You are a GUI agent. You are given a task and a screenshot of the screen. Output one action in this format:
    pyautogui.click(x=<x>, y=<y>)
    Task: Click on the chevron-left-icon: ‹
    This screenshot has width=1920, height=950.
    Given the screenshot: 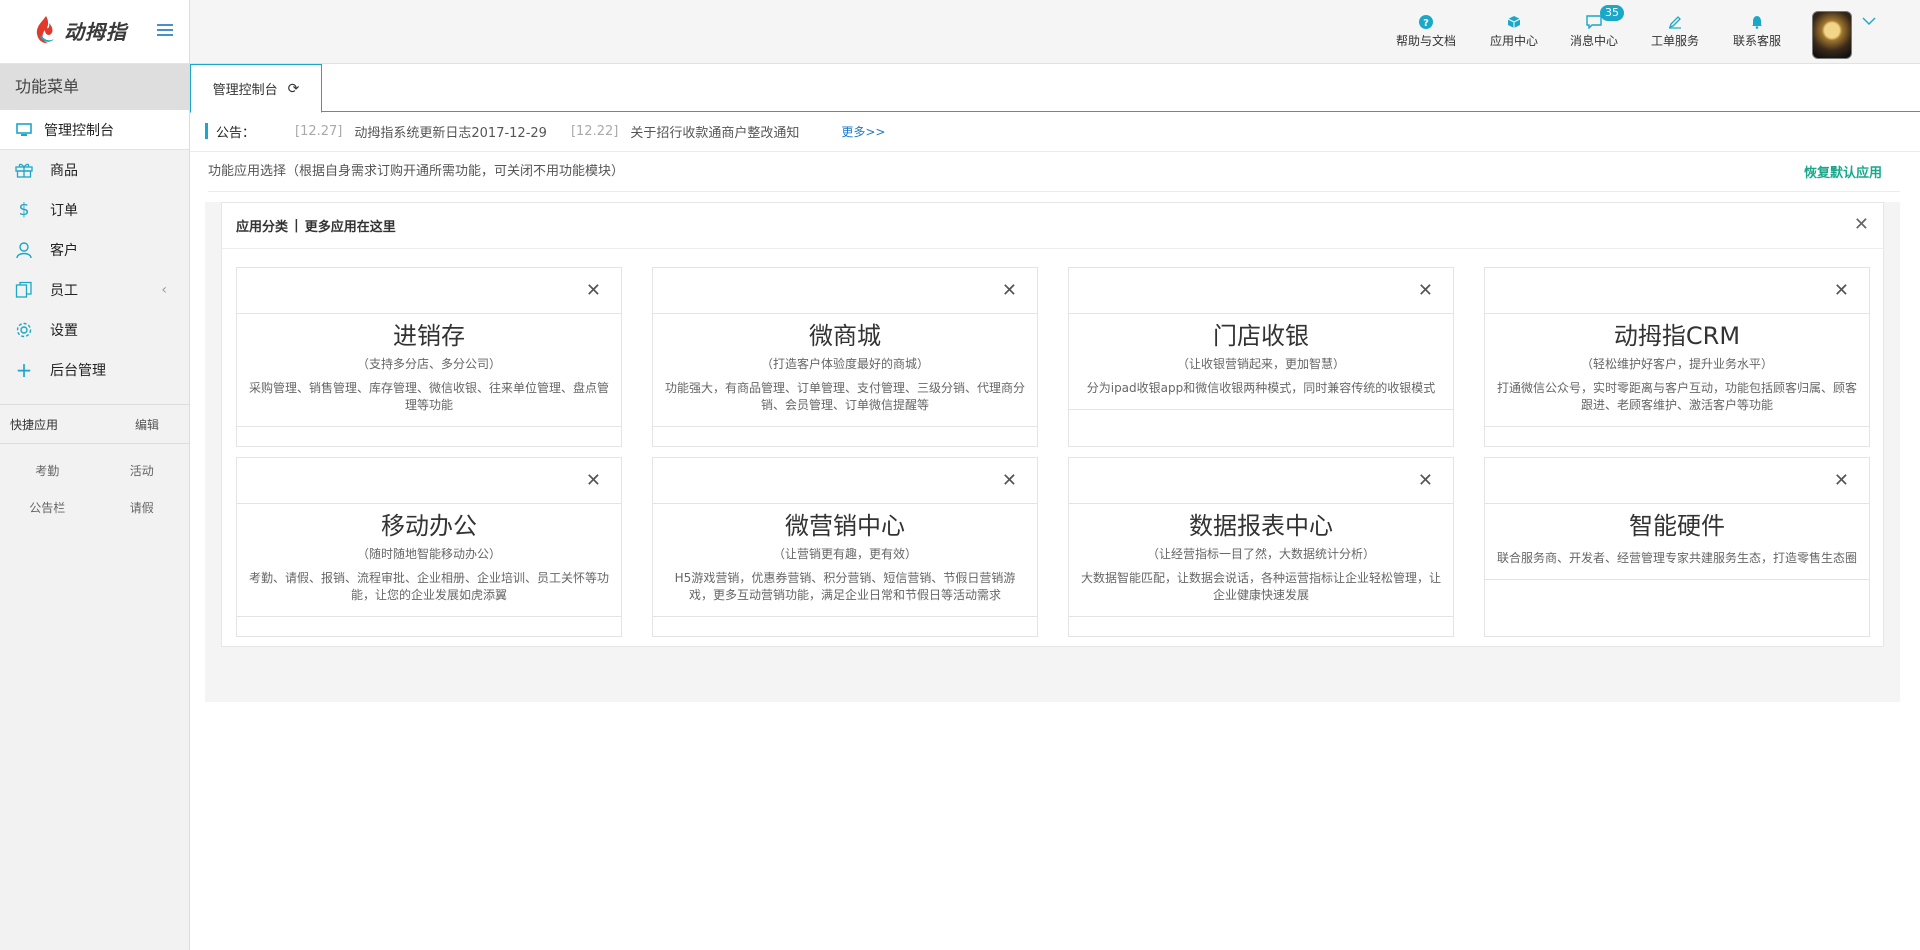 What is the action you would take?
    pyautogui.click(x=164, y=290)
    